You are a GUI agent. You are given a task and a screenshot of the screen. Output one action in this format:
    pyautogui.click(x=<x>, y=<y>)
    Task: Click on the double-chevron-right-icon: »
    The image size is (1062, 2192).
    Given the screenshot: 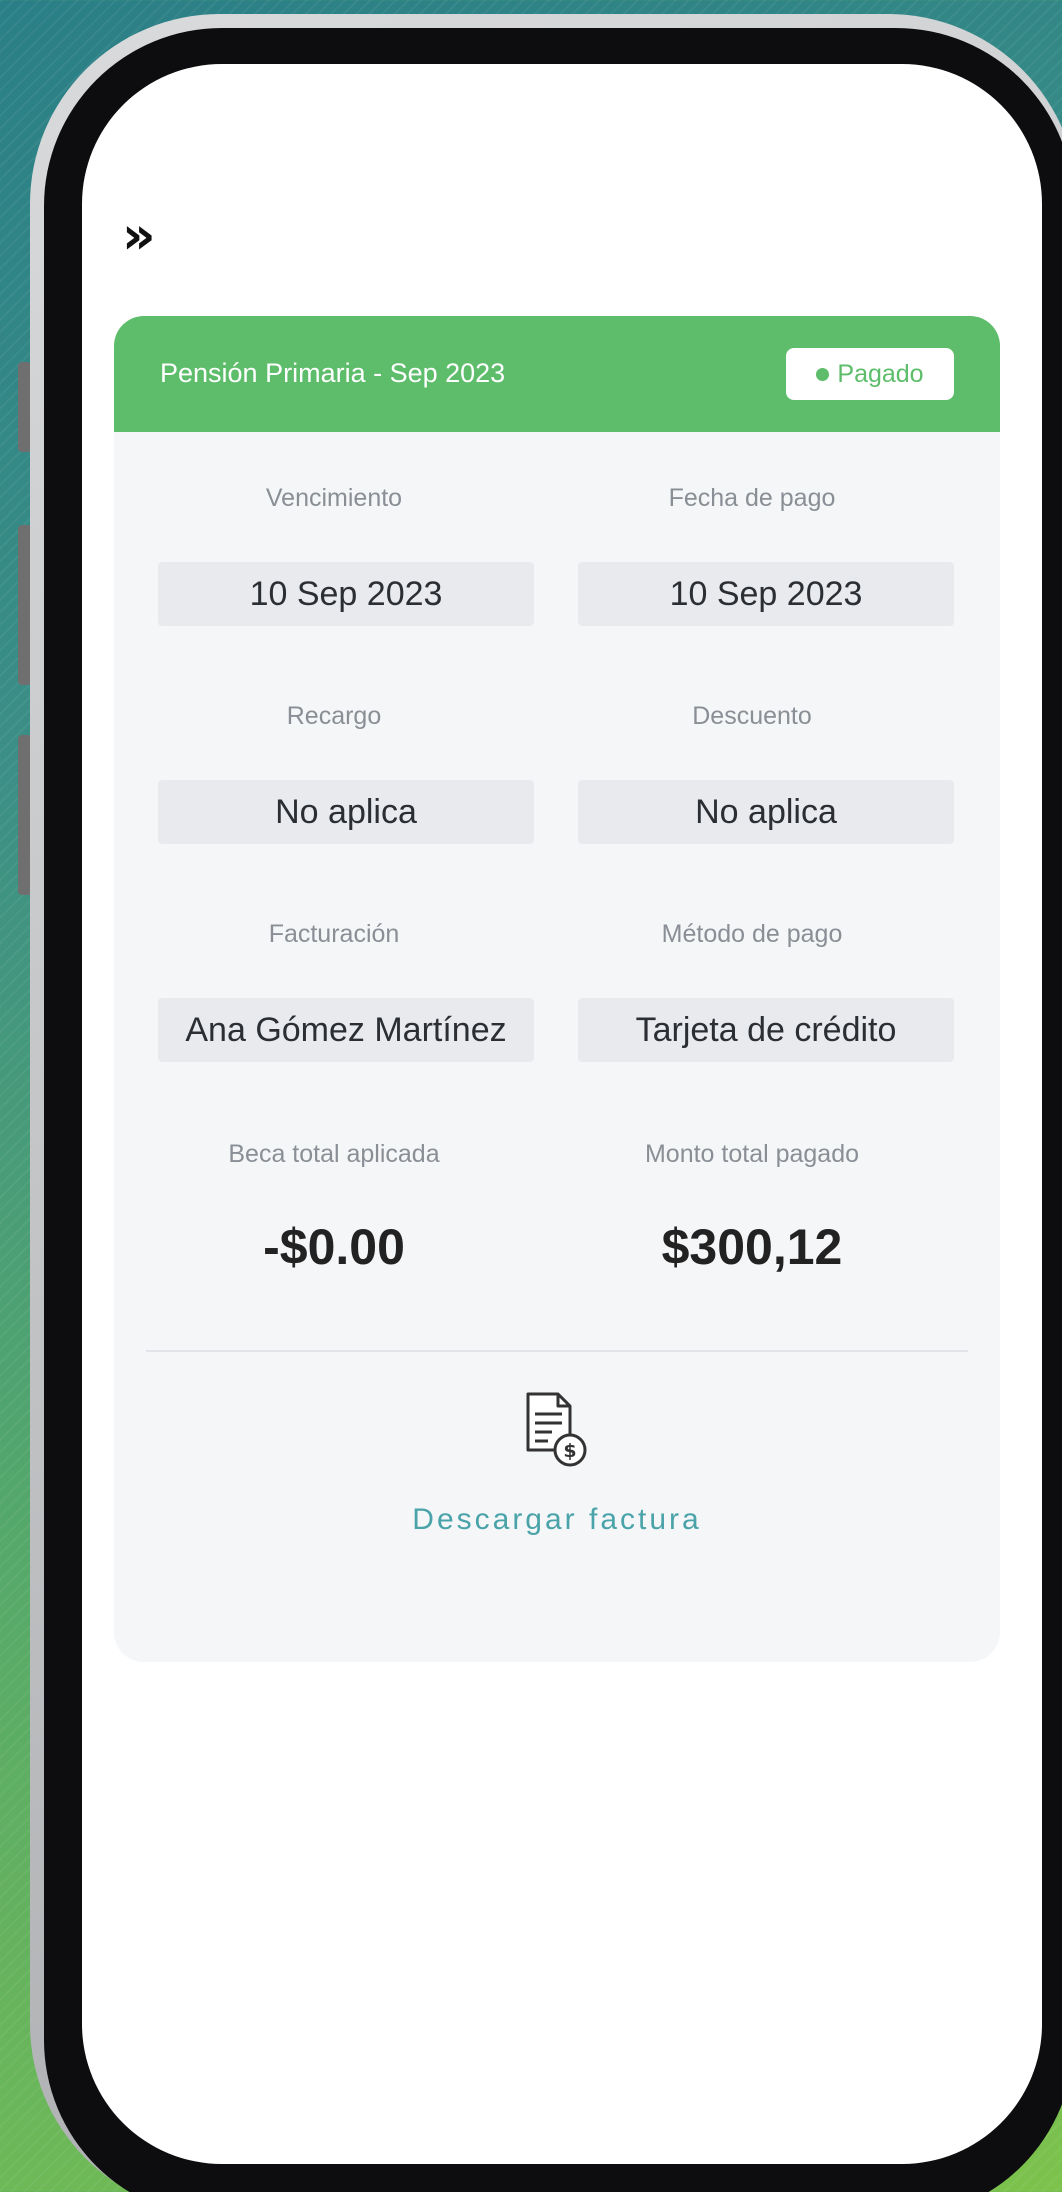 What is the action you would take?
    pyautogui.click(x=138, y=236)
    